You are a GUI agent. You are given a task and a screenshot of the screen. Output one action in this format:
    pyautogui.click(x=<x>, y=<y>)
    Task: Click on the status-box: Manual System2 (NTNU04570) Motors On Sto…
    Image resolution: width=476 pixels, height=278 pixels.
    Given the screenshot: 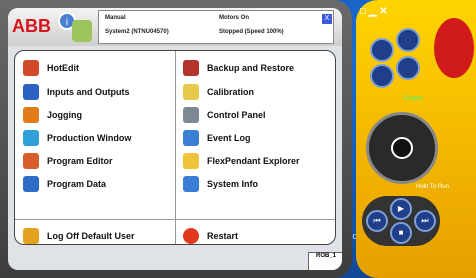 What is the action you would take?
    pyautogui.click(x=216, y=27)
    